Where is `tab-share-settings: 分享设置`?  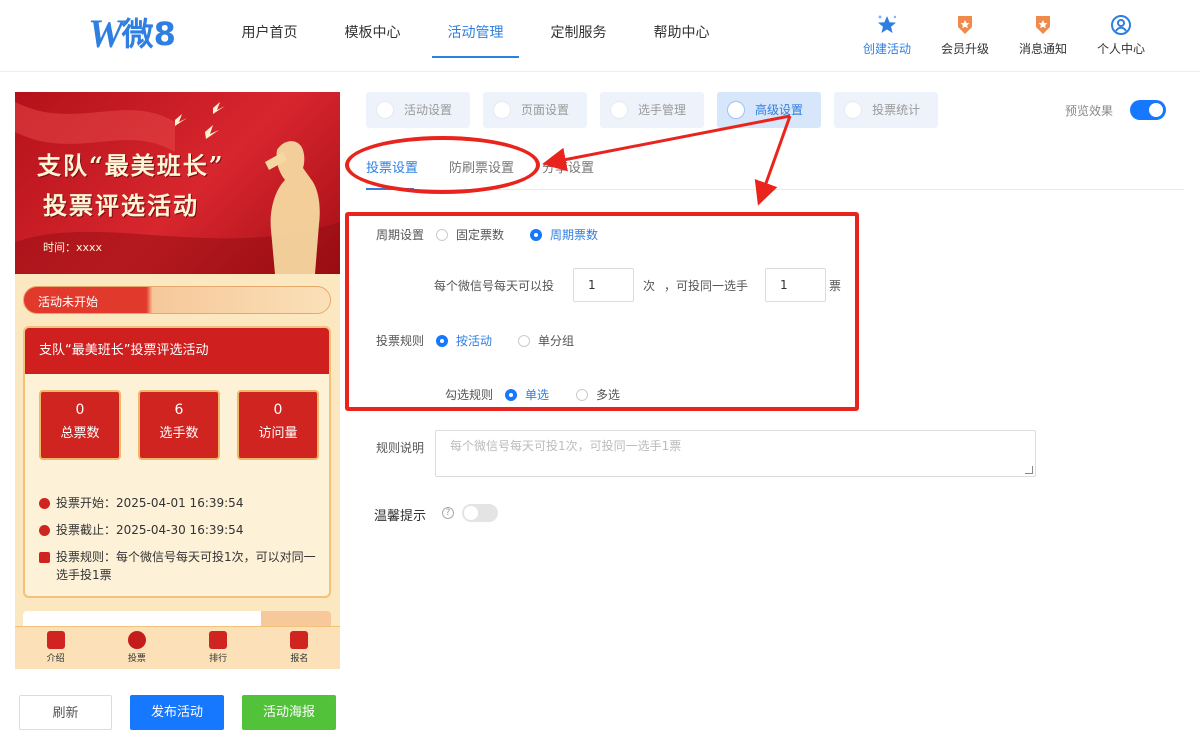
tab-share-settings: 分享设置 is located at coordinates (568, 166).